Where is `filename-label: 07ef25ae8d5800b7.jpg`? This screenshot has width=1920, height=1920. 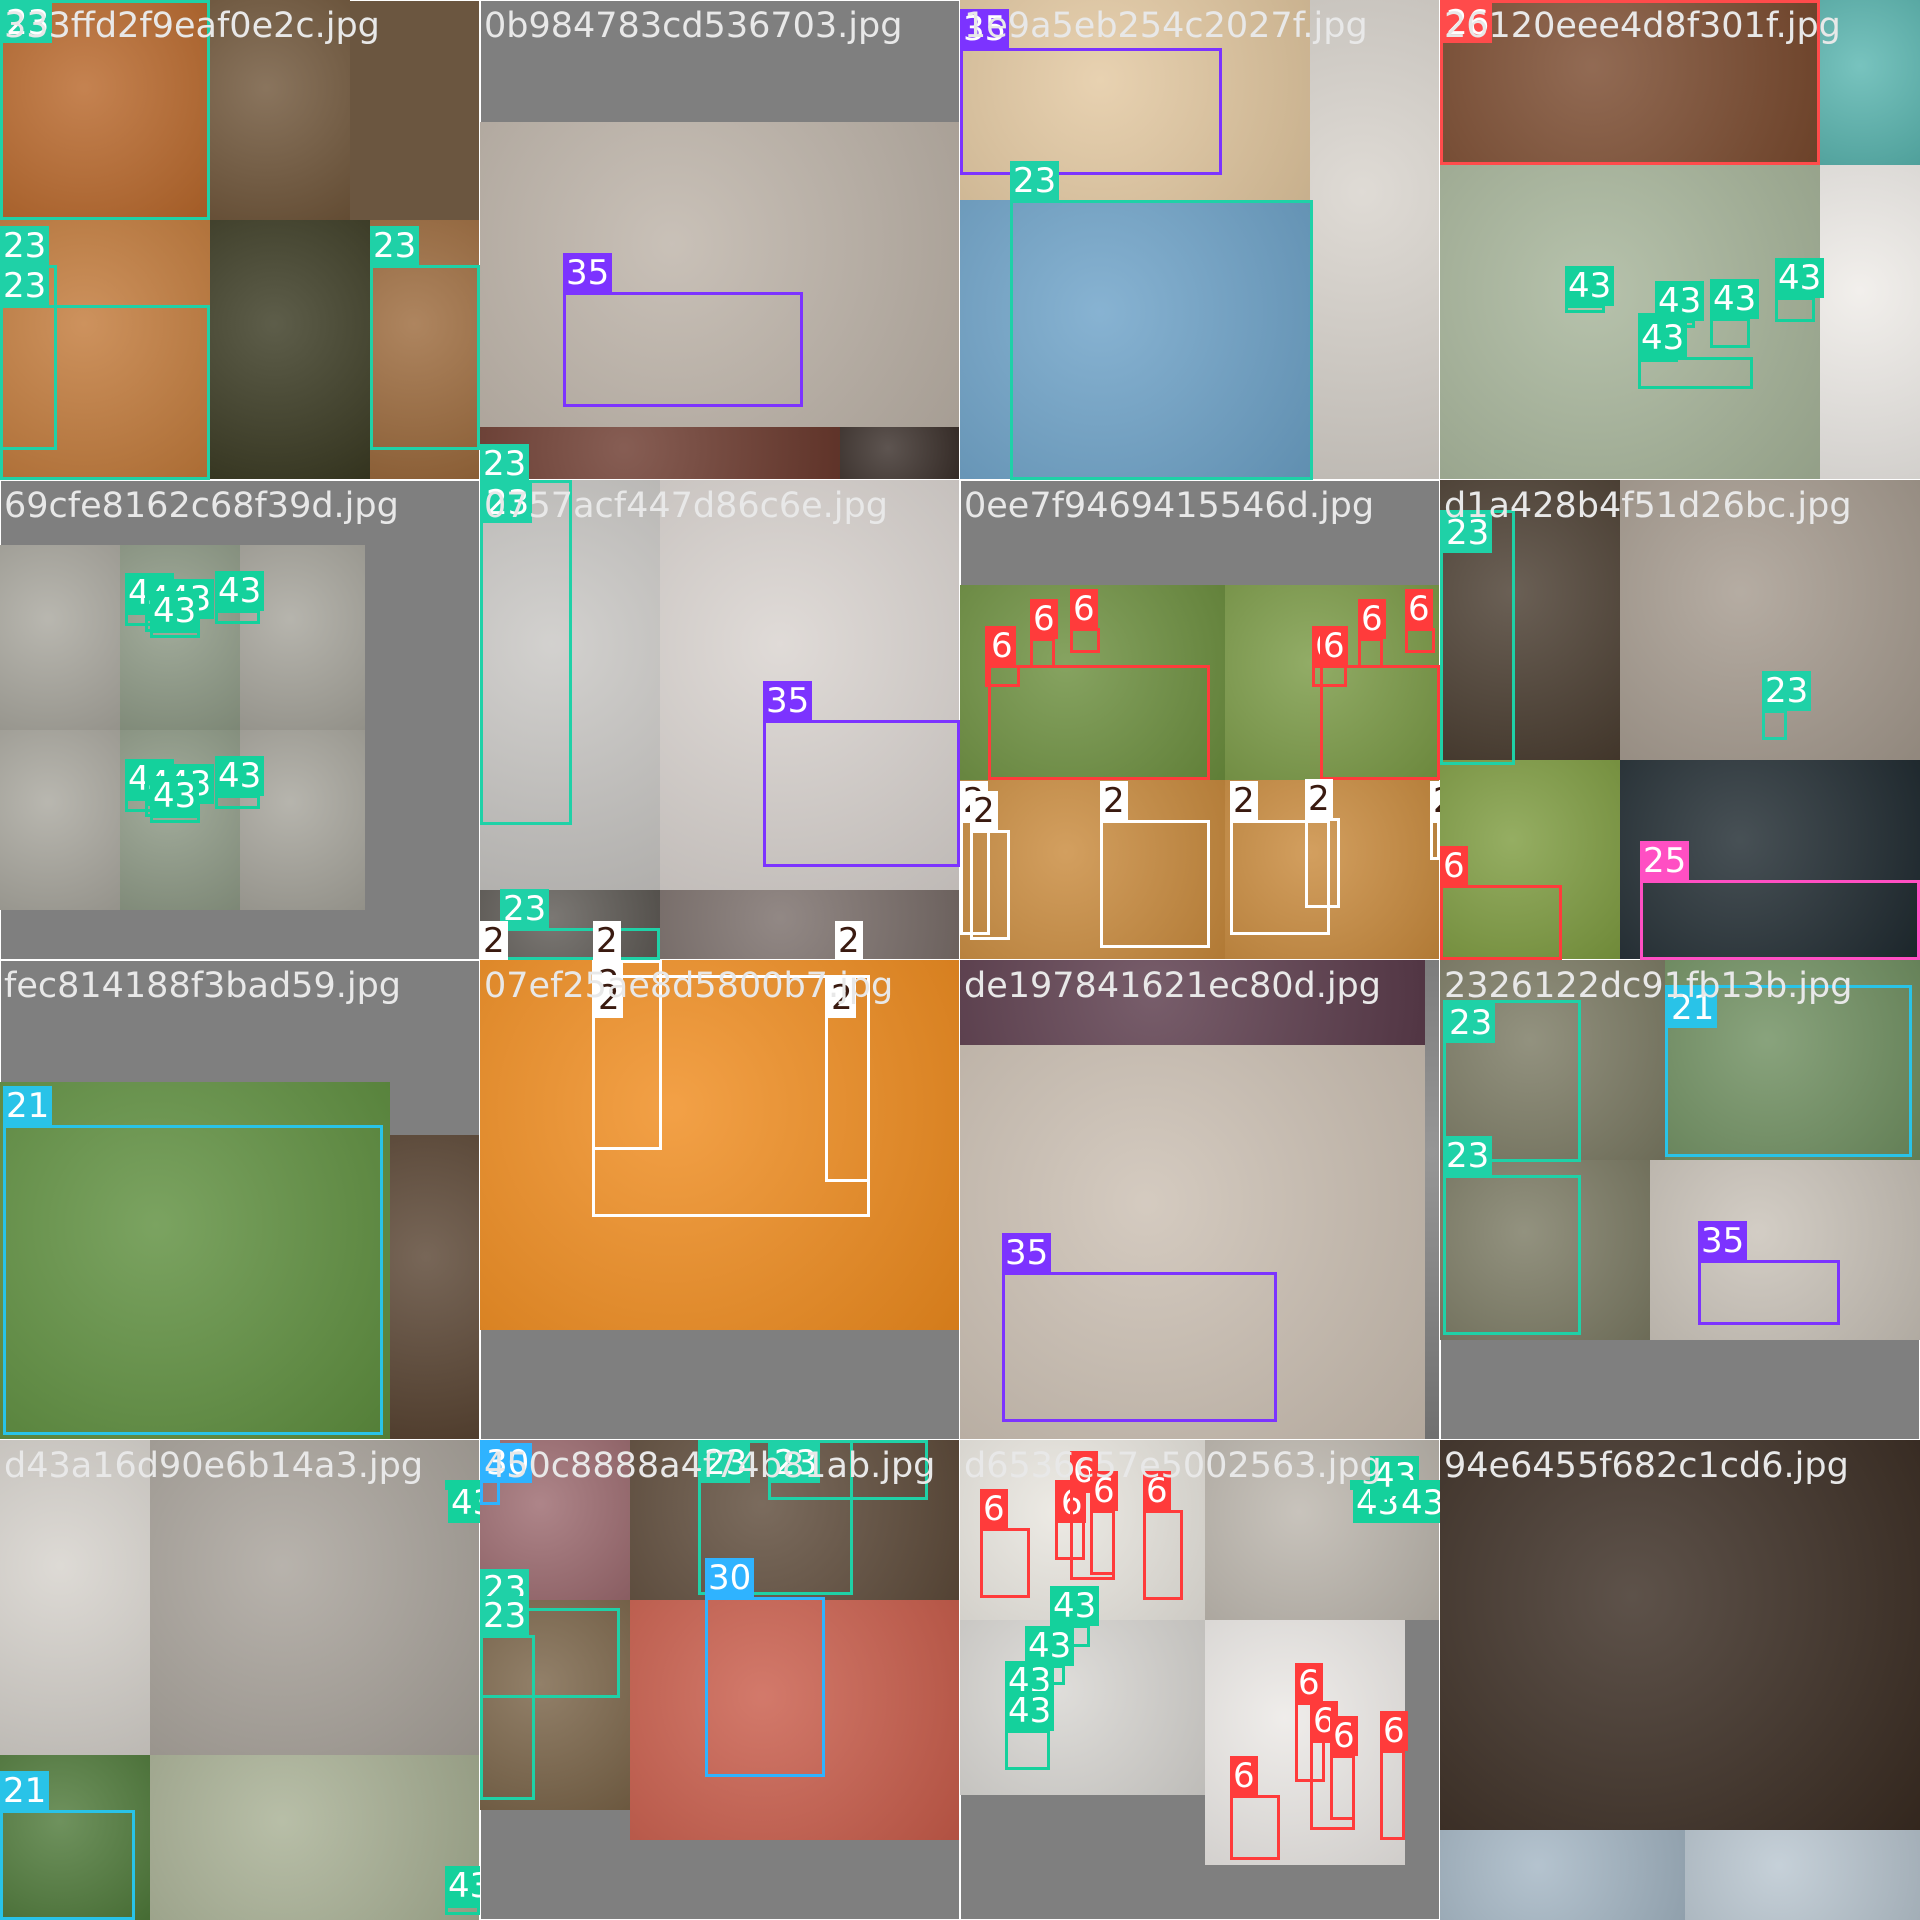 filename-label: 07ef25ae8d5800b7.jpg is located at coordinates (689, 986).